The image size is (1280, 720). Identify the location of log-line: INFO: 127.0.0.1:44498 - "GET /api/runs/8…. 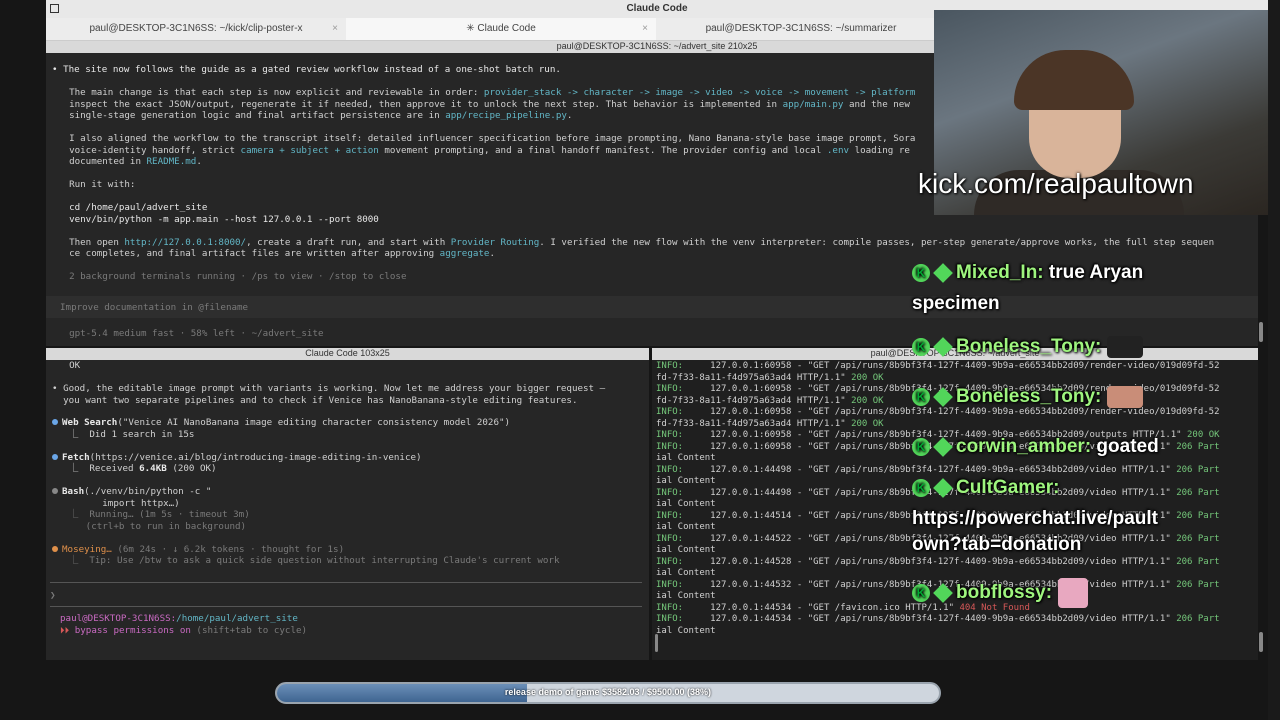
(938, 469).